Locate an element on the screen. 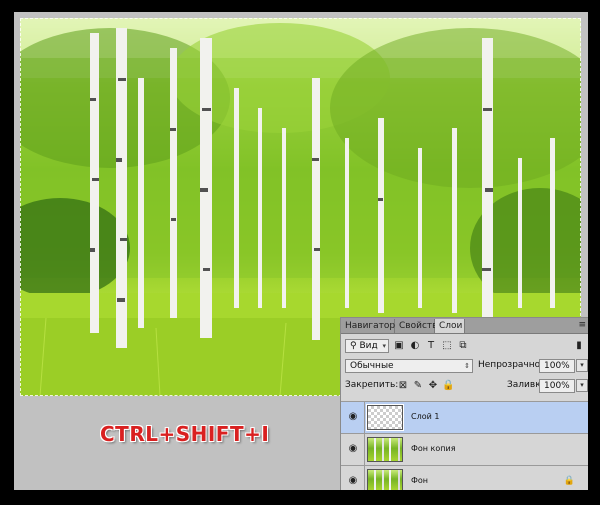  filter-toggle-icon: ▮ is located at coordinates (579, 345).